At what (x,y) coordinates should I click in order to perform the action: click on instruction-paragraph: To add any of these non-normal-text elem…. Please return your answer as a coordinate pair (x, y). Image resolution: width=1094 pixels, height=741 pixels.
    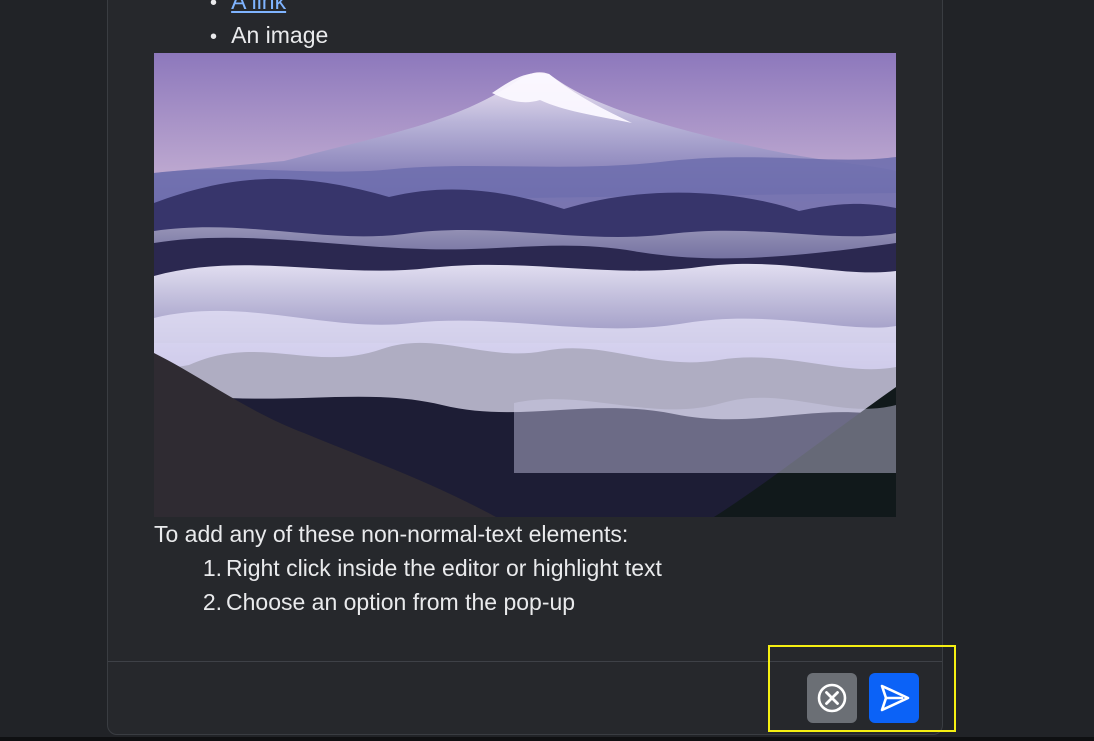
    Looking at the image, I should click on (391, 534).